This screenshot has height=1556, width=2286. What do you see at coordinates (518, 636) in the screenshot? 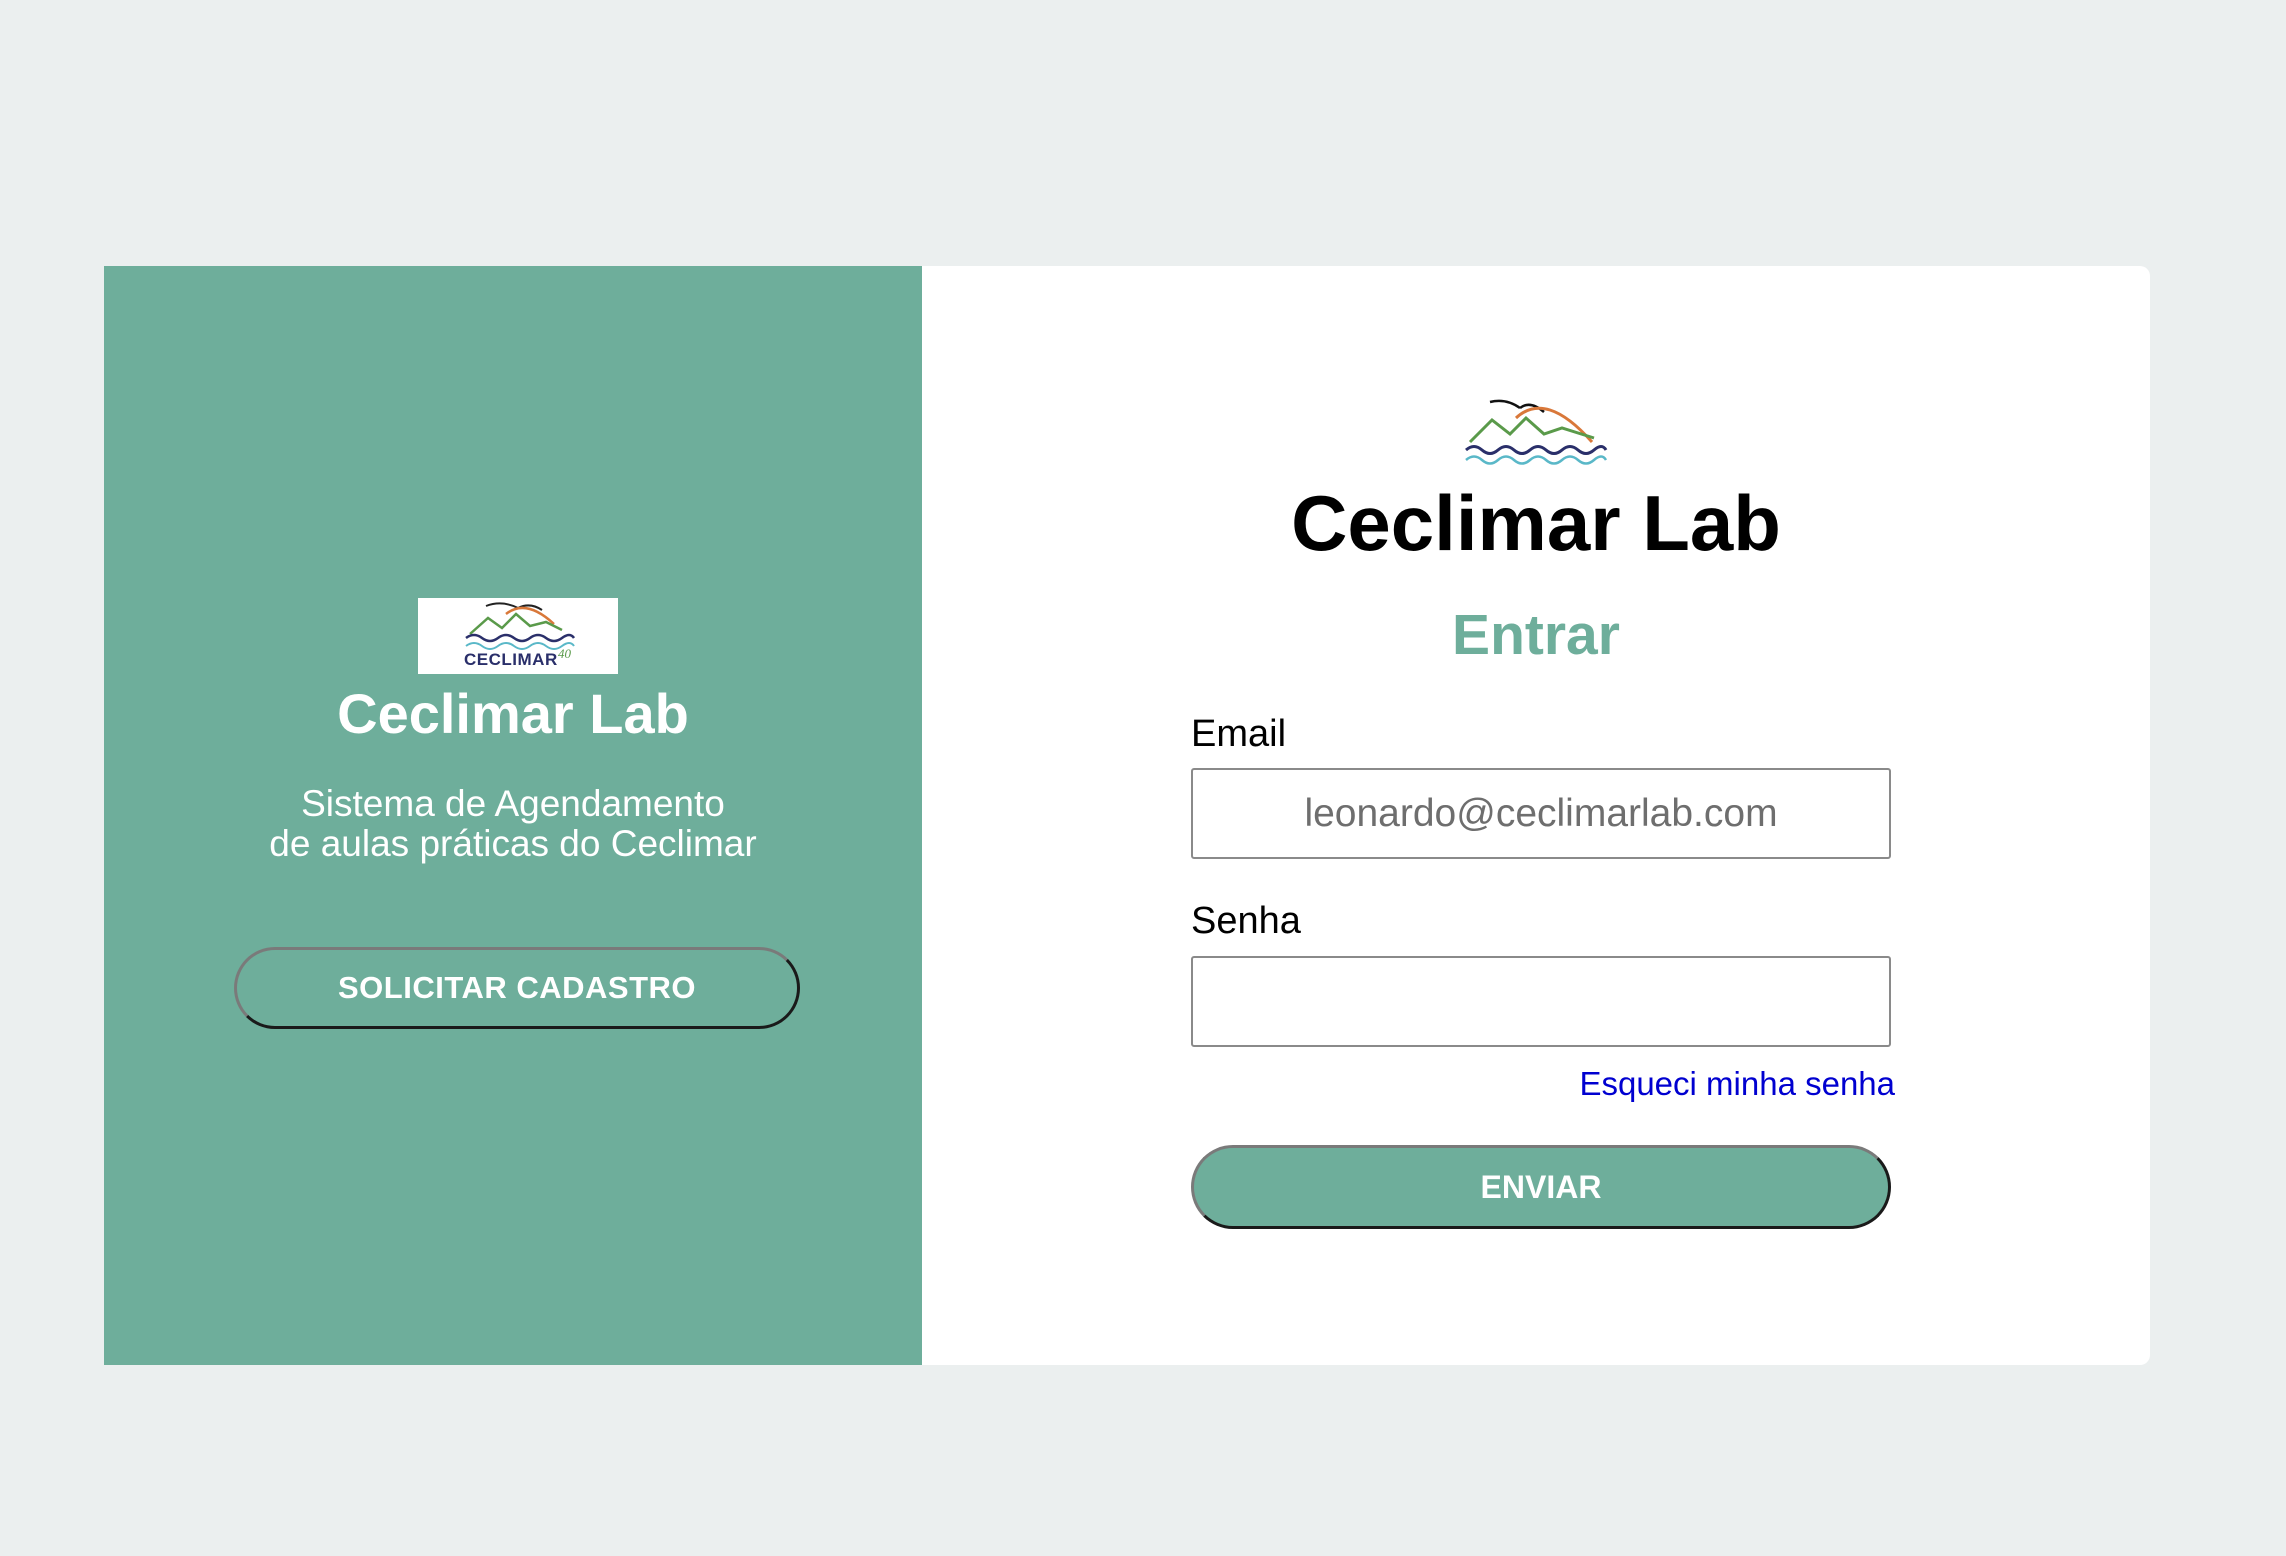
I see `ceclimar-logo-icon: CECLIMAR 40` at bounding box center [518, 636].